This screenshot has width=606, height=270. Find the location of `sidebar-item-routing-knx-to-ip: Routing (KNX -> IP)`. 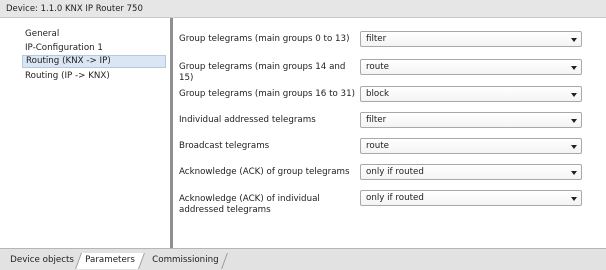

sidebar-item-routing-knx-to-ip: Routing (KNX -> IP) is located at coordinates (94, 61).